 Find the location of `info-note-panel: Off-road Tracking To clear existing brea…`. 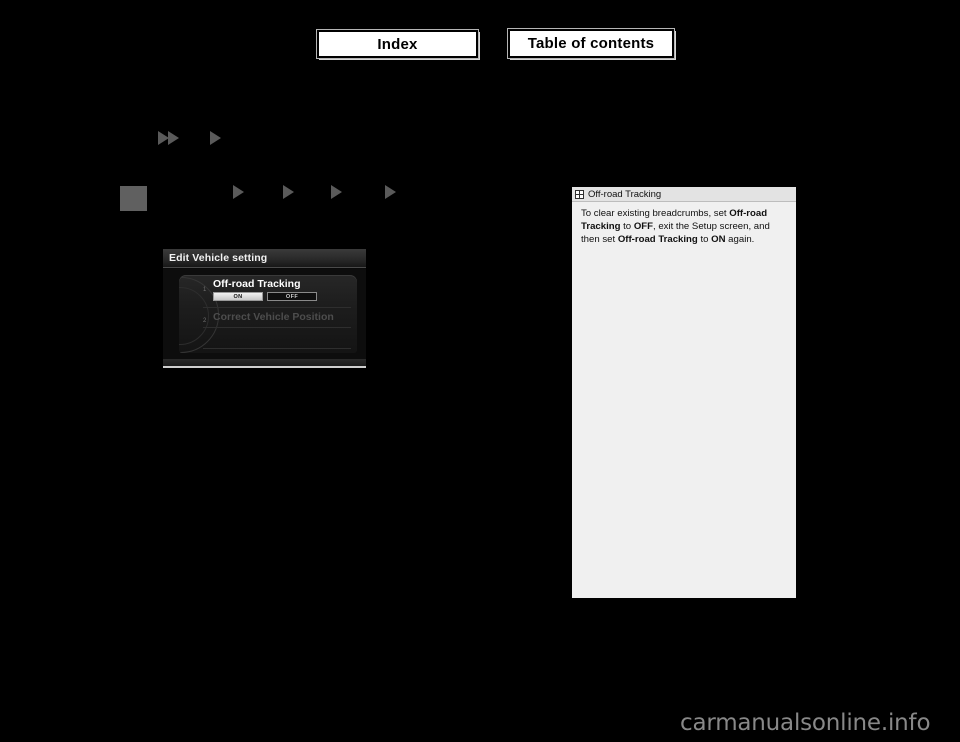

info-note-panel: Off-road Tracking To clear existing brea… is located at coordinates (684, 392).